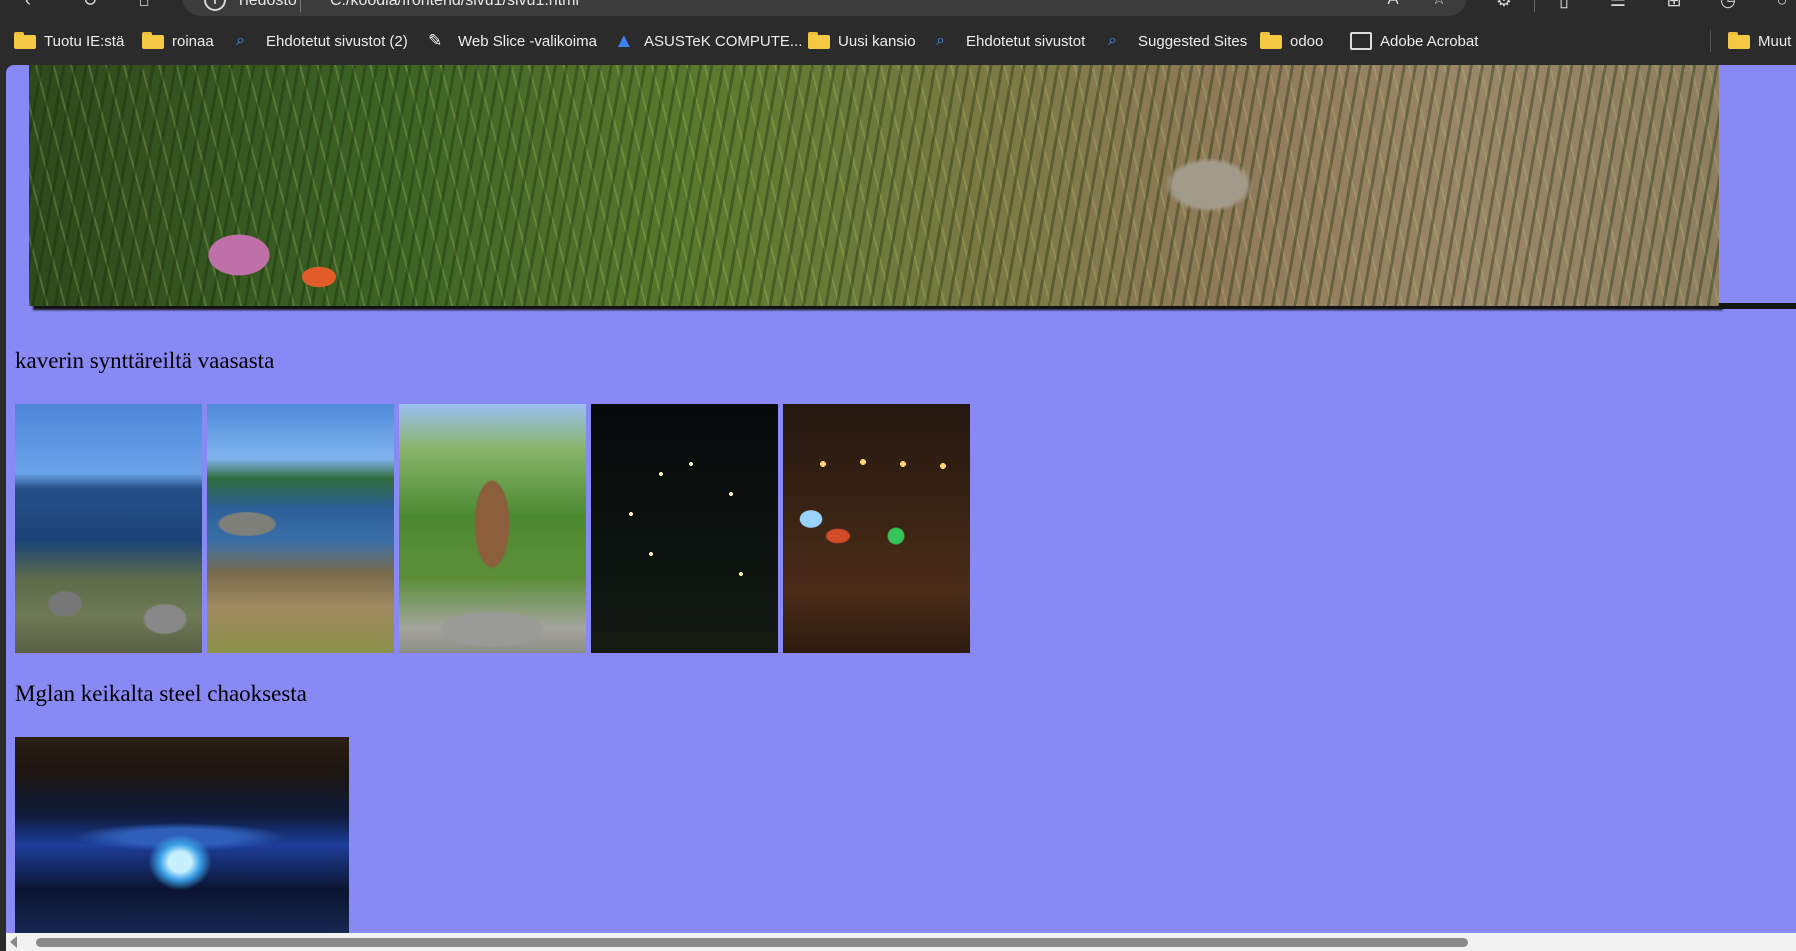  I want to click on home-icon: ⌂, so click(144, 7).